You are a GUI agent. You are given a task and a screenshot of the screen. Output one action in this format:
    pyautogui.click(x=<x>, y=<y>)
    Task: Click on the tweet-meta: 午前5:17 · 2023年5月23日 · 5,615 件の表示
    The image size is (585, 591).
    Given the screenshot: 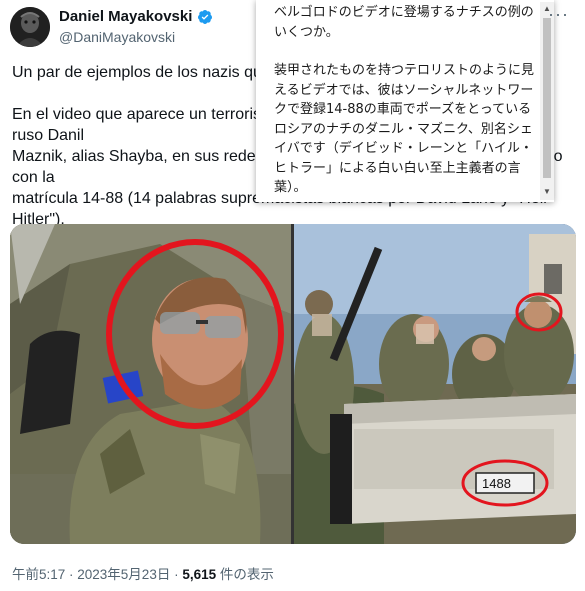 What is the action you would take?
    pyautogui.click(x=143, y=573)
    